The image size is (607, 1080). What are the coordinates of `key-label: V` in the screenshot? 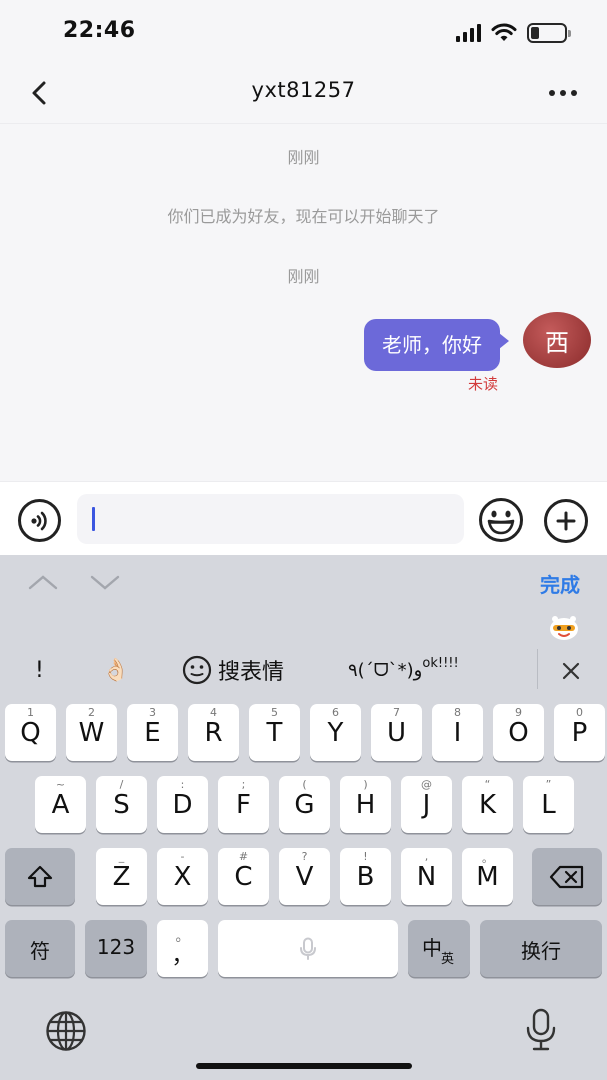 It's located at (304, 877).